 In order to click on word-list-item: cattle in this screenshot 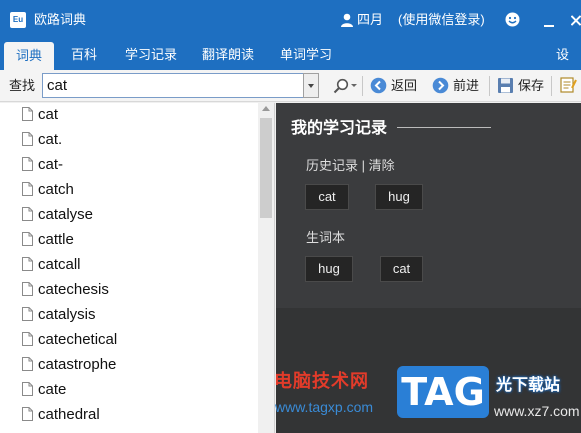, I will do `click(129, 240)`.